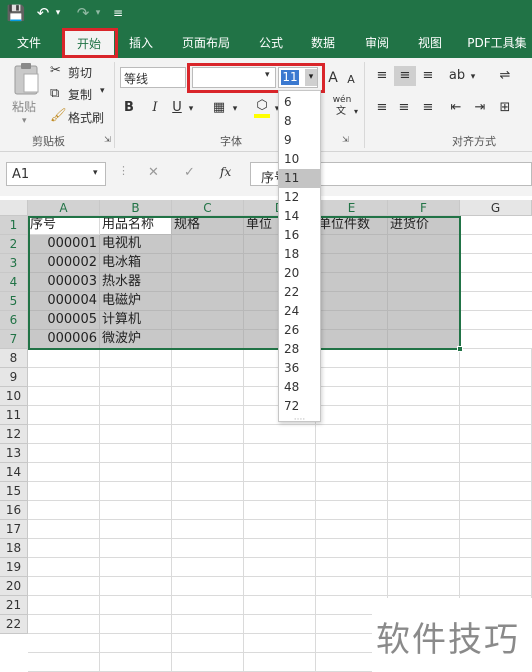 Image resolution: width=532 pixels, height=672 pixels. I want to click on format-painter-button: 格式刷, so click(86, 117).